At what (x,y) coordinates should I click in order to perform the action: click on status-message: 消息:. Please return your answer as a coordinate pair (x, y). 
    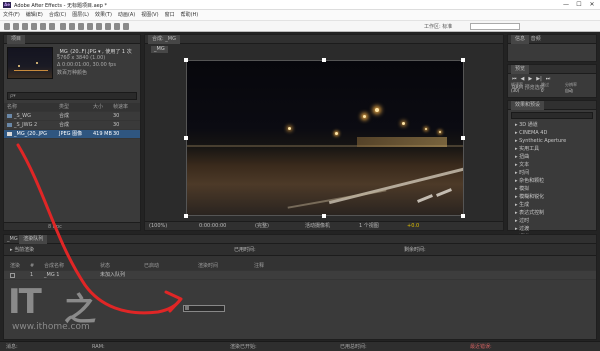
    Looking at the image, I should click on (12, 347).